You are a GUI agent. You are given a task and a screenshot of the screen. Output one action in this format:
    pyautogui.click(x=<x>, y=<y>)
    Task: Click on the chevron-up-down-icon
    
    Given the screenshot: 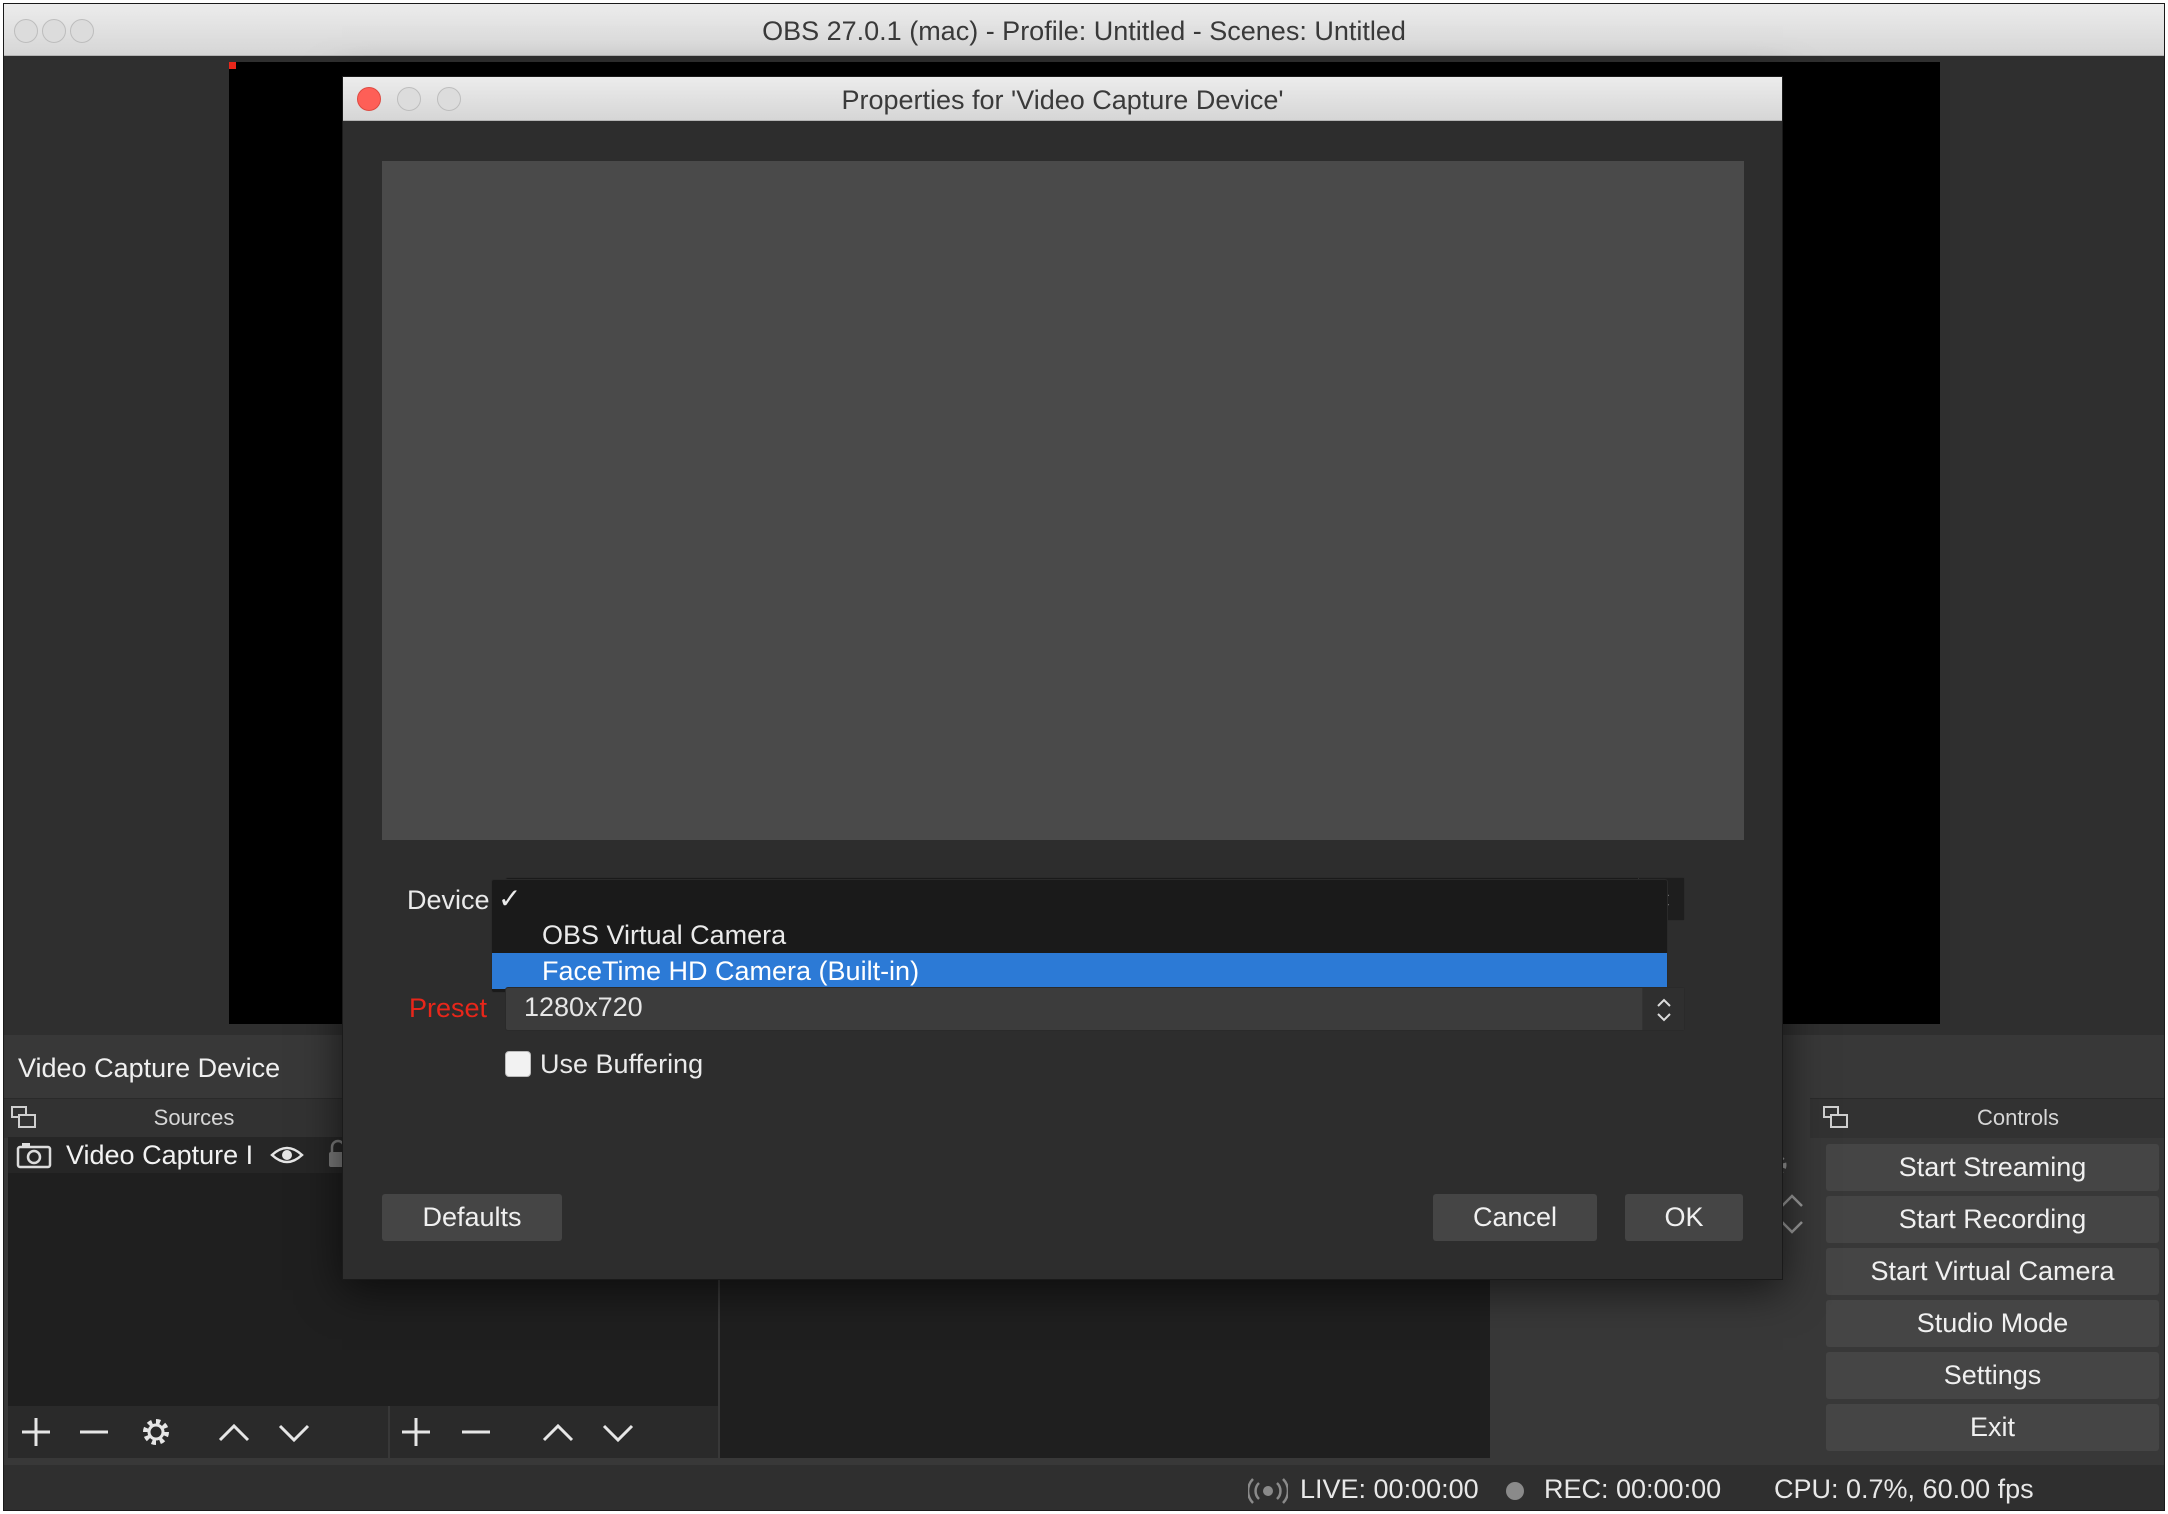 What is the action you would take?
    pyautogui.click(x=1664, y=1010)
    